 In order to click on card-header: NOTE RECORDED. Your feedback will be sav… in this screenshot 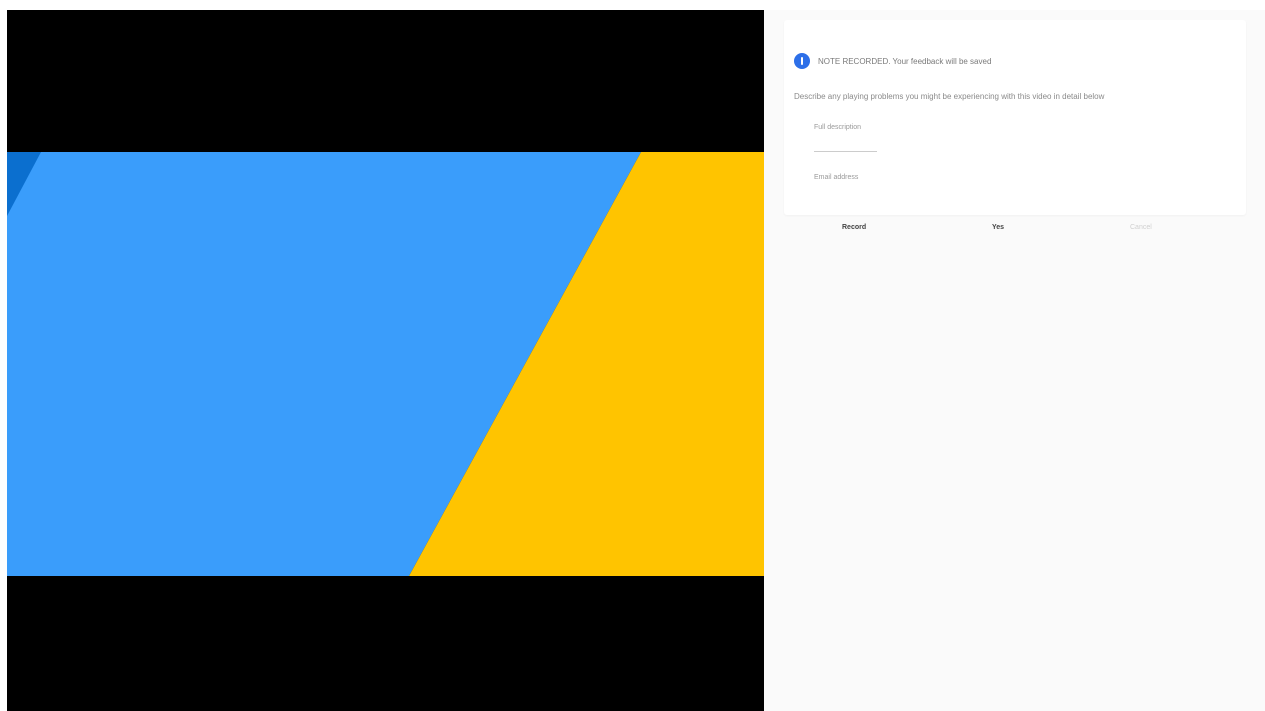, I will do `click(892, 61)`.